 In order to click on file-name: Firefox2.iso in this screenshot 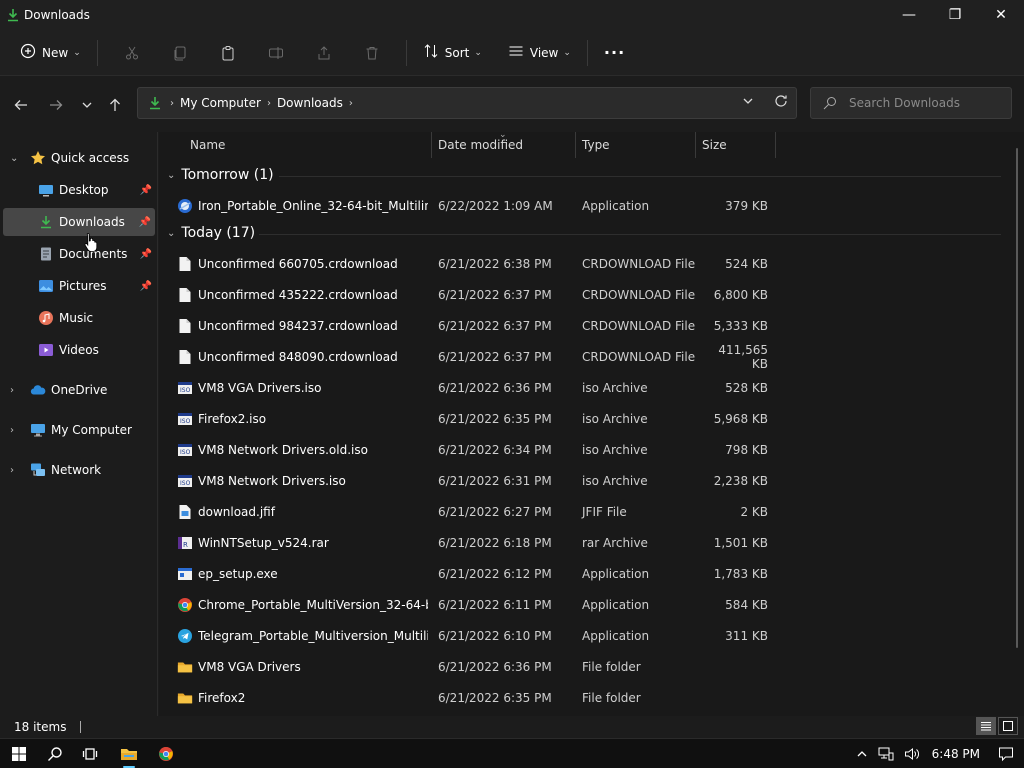, I will do `click(232, 418)`.